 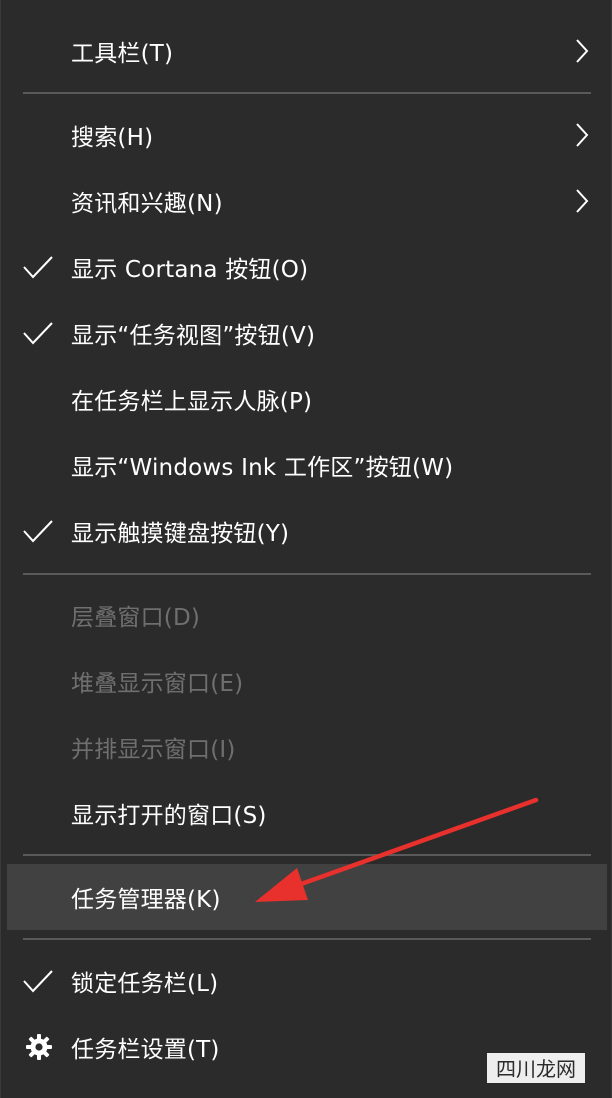 What do you see at coordinates (192, 402) in the screenshot?
I see `menu-item-label: 在任务栏上显示人脉(P)` at bounding box center [192, 402].